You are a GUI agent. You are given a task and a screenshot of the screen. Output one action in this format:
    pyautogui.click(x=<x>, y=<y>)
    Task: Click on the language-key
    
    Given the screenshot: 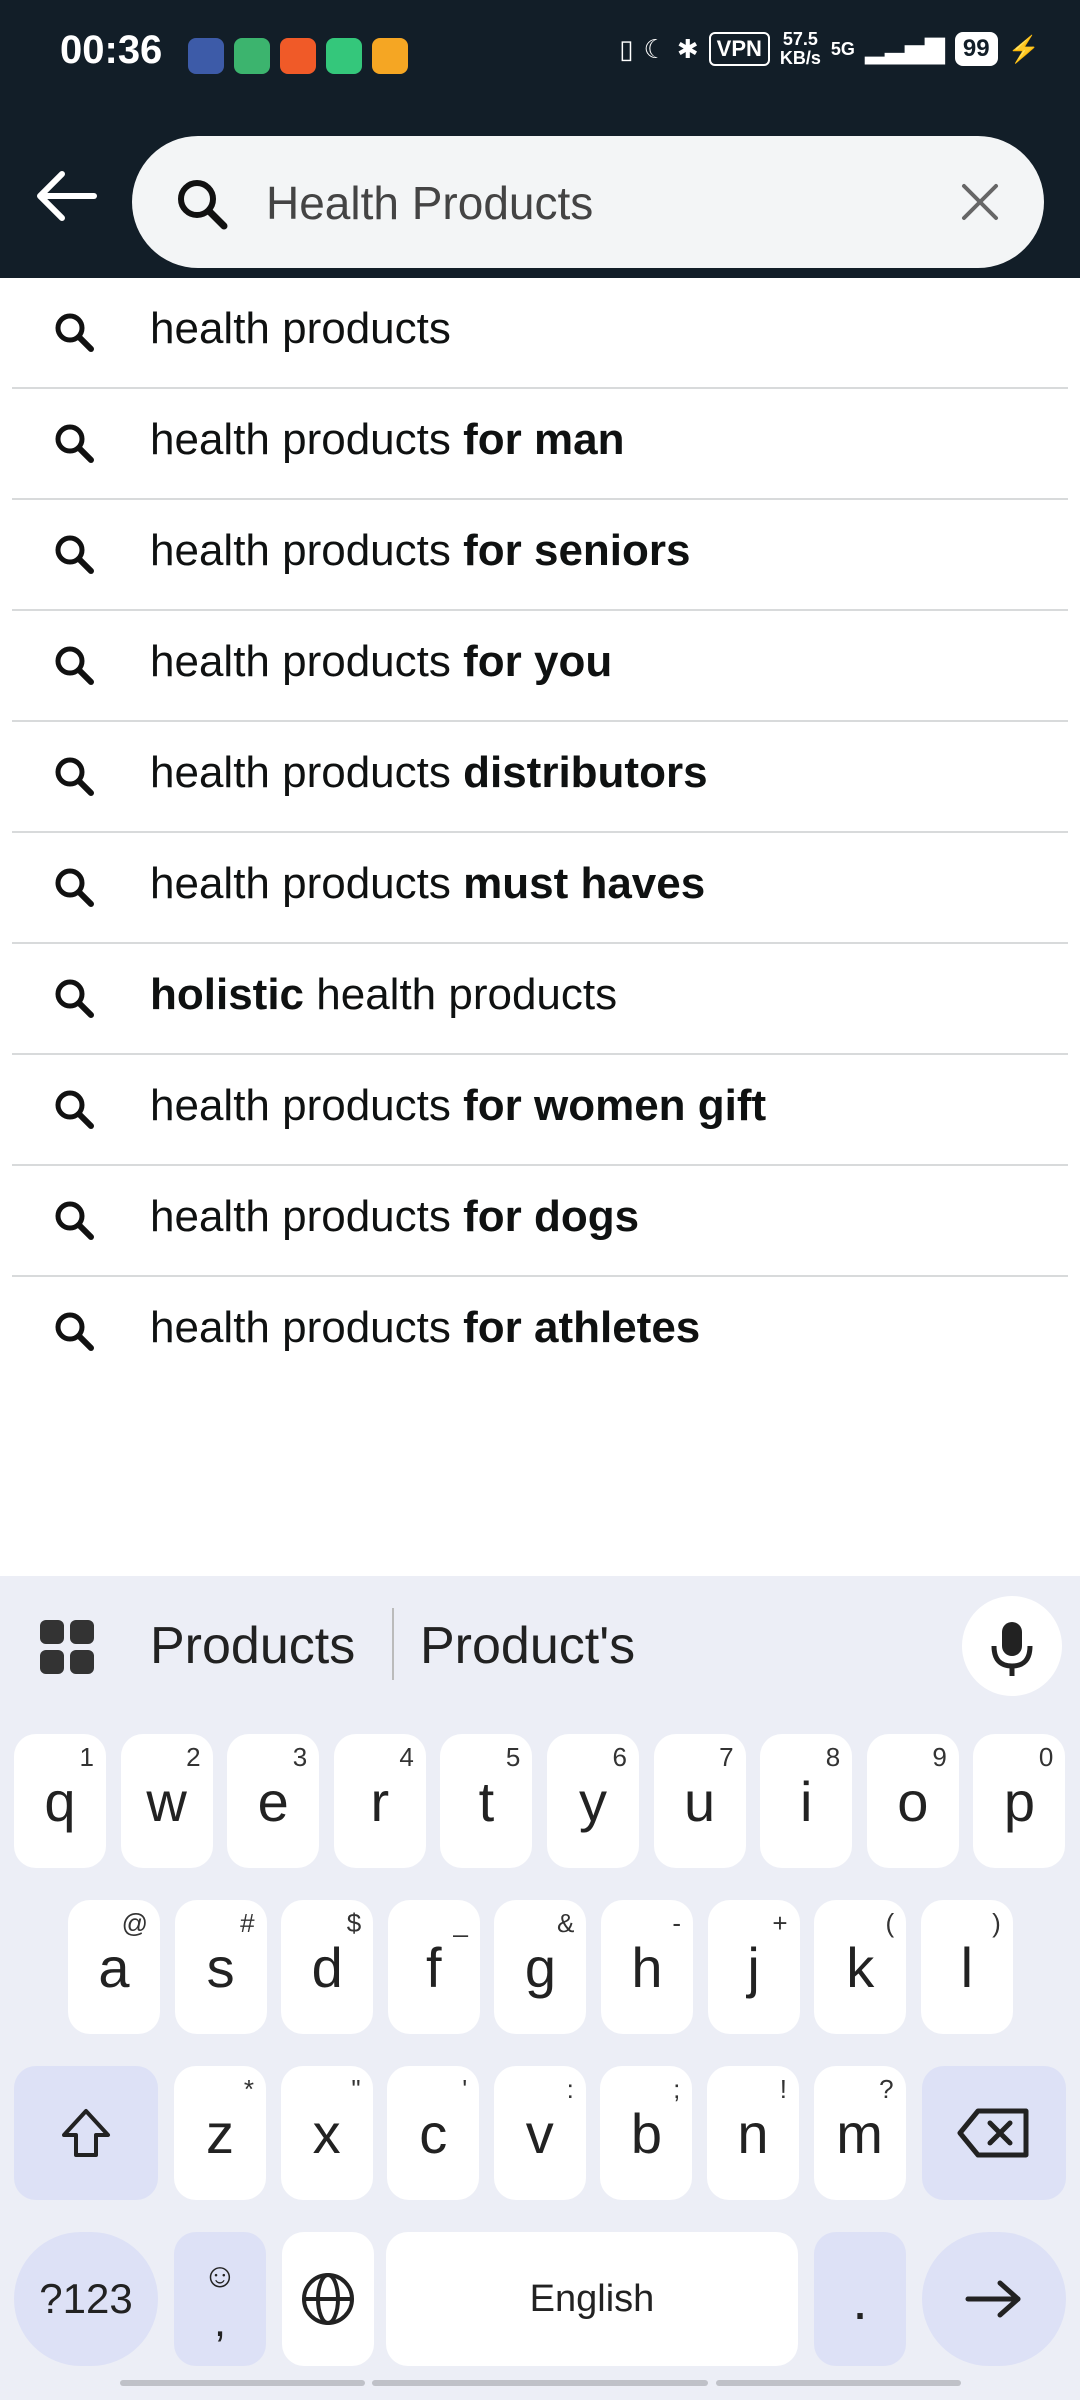 What is the action you would take?
    pyautogui.click(x=328, y=2299)
    